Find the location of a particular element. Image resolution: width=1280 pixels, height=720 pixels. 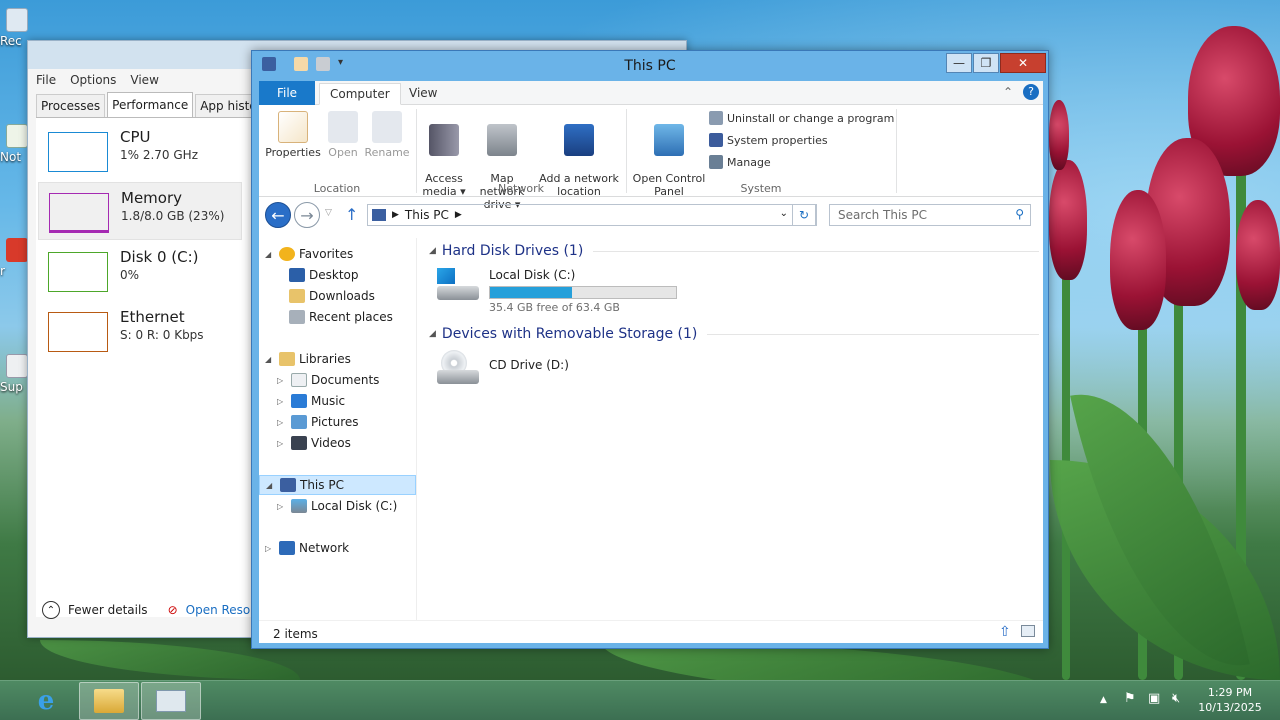

file-explorer-button is located at coordinates (109, 701).